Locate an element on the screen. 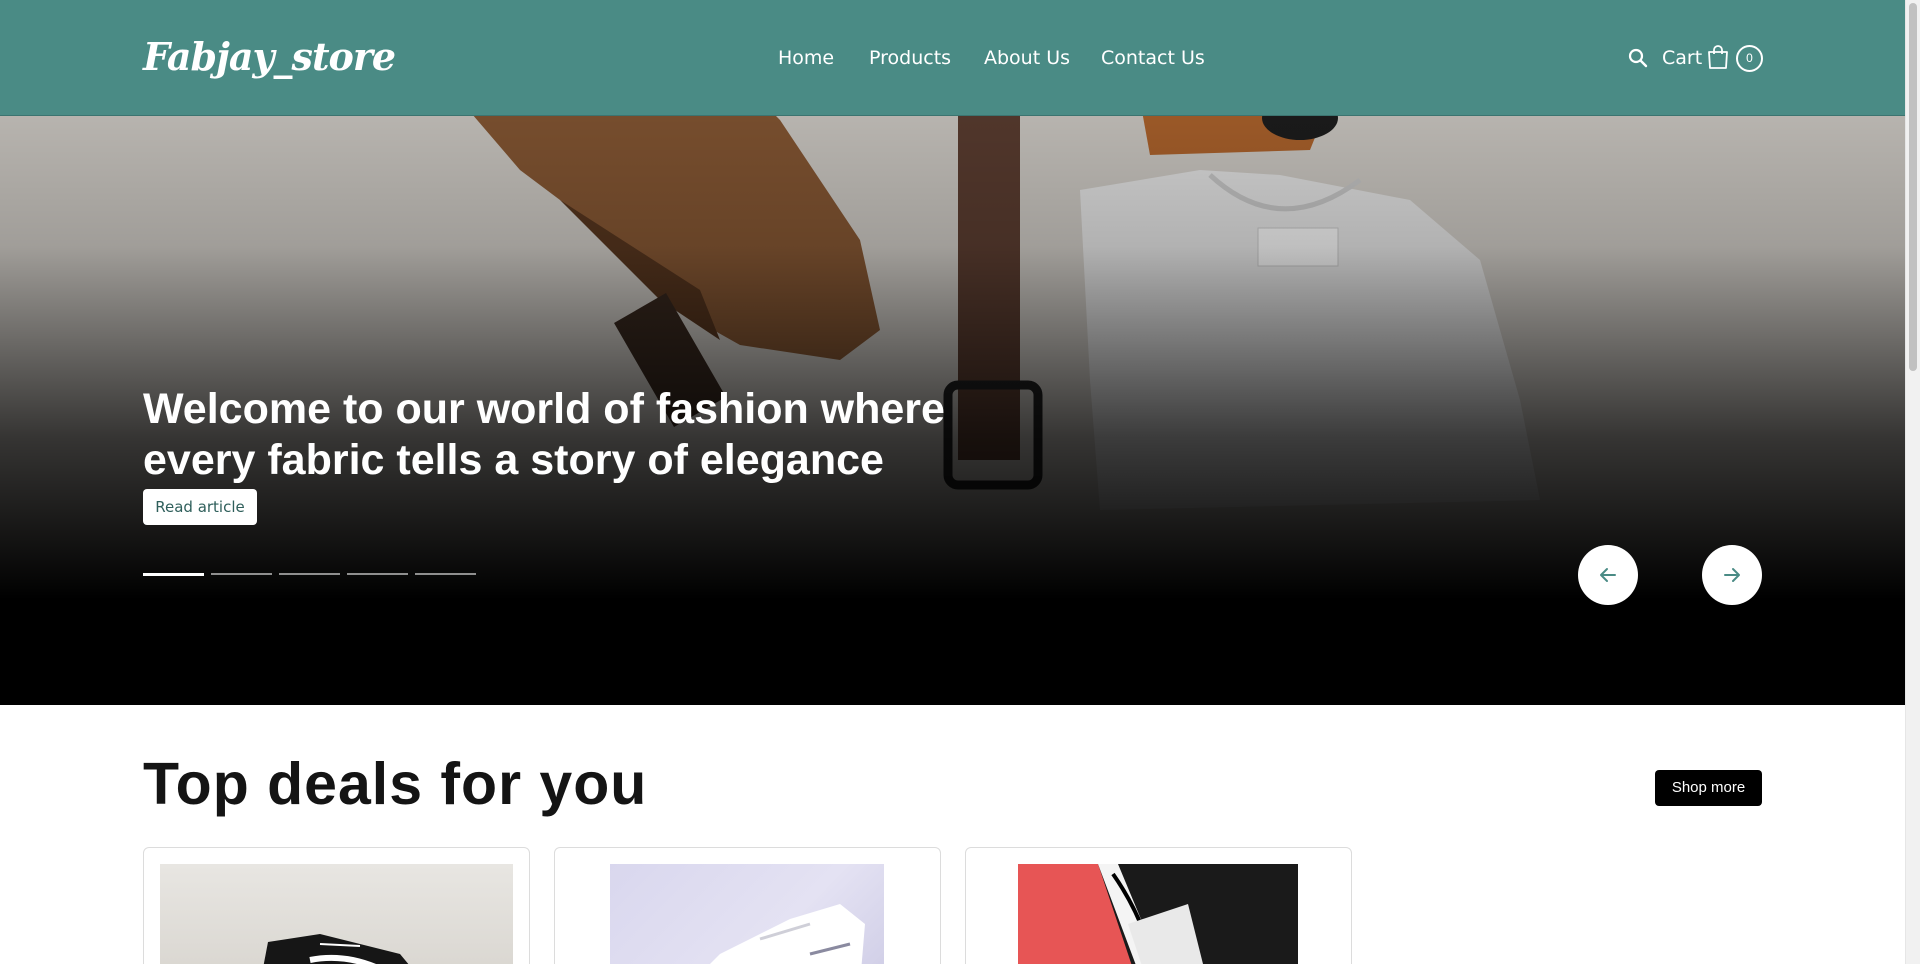  cart-link: Cart is located at coordinates (1682, 58).